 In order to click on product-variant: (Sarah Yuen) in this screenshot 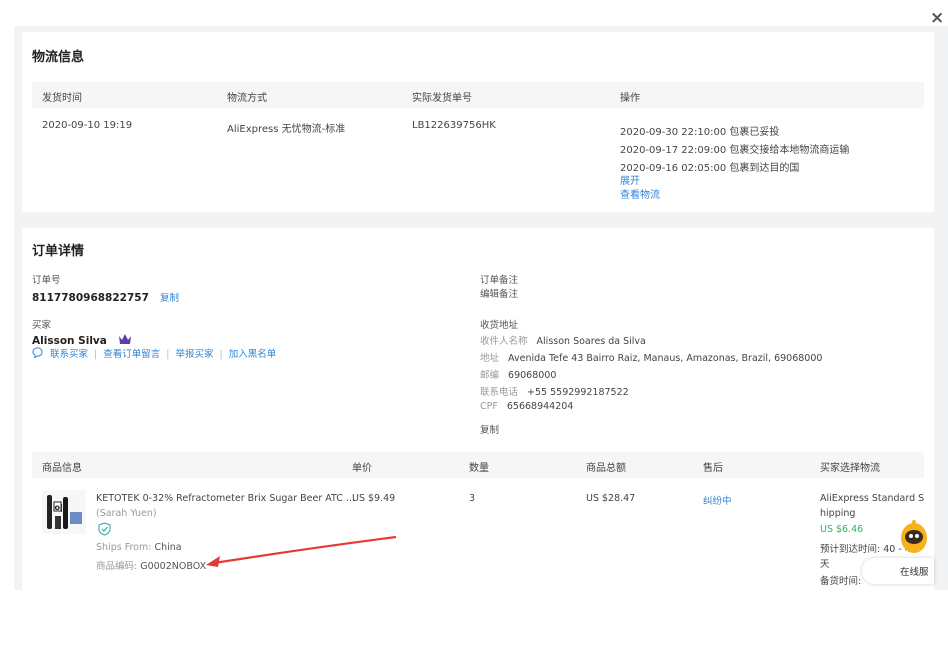, I will do `click(126, 513)`.